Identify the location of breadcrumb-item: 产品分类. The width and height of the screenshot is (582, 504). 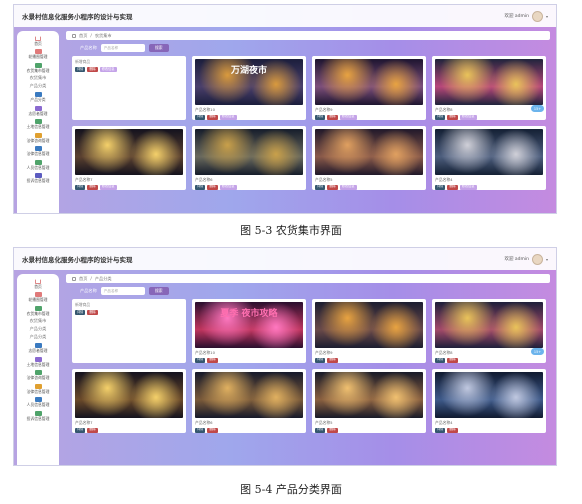
(103, 279).